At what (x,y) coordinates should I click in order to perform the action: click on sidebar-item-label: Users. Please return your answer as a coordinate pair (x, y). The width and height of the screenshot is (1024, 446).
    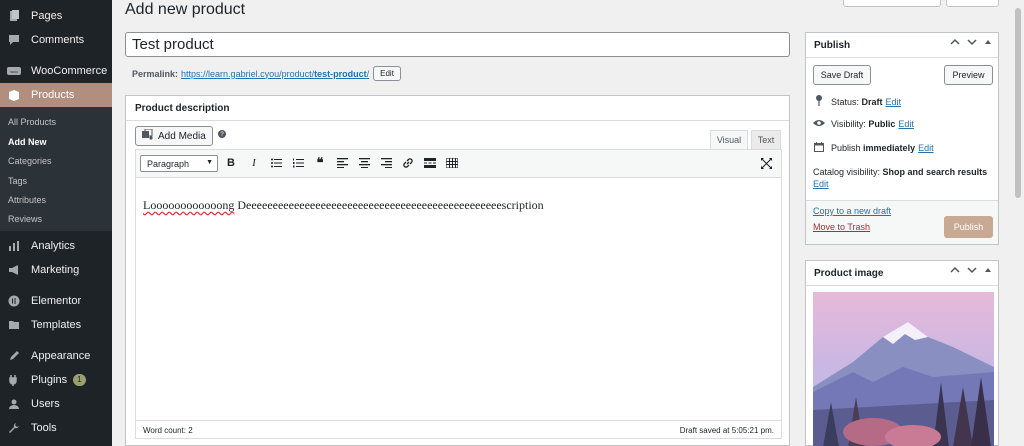
    Looking at the image, I should click on (45, 404).